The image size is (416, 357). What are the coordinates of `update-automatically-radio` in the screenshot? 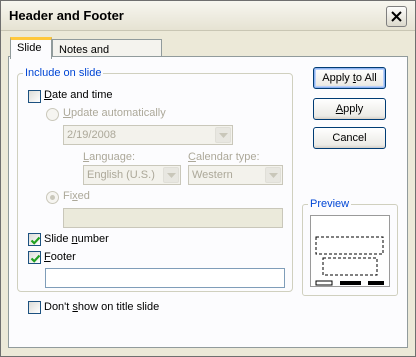 It's located at (52, 114).